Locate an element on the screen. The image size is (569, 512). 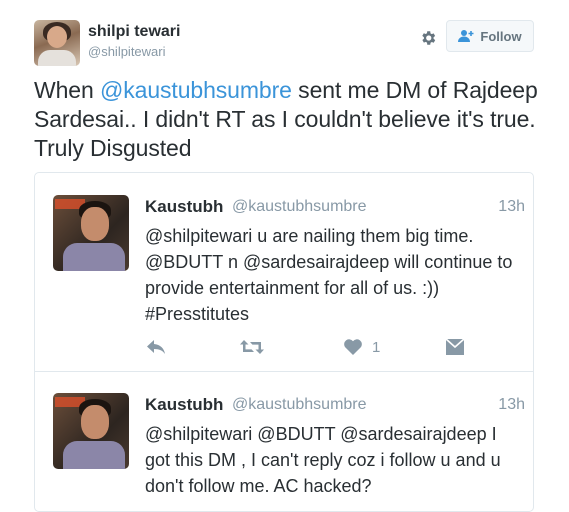
gear-icon is located at coordinates (428, 38).